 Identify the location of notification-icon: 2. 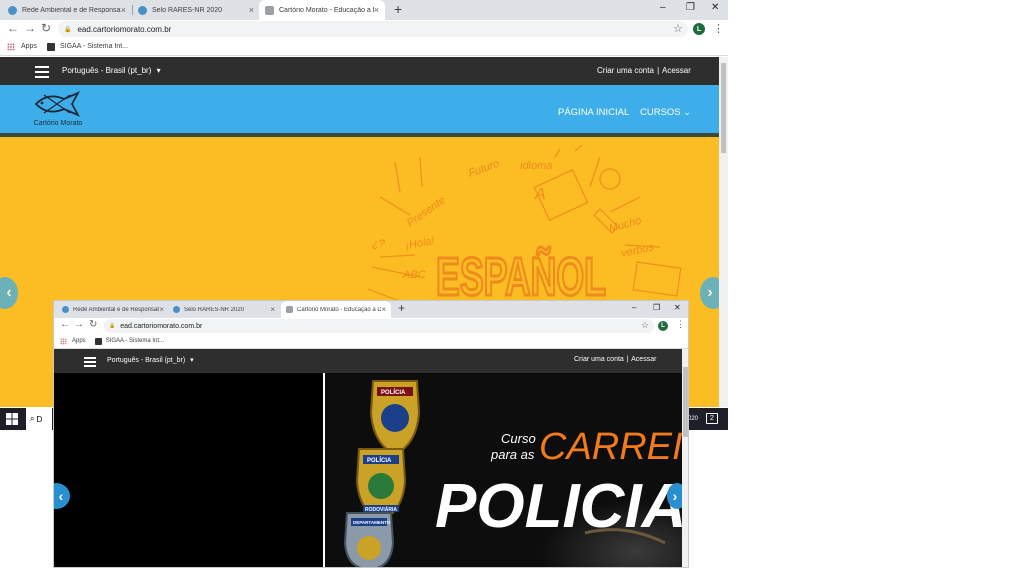
(712, 418).